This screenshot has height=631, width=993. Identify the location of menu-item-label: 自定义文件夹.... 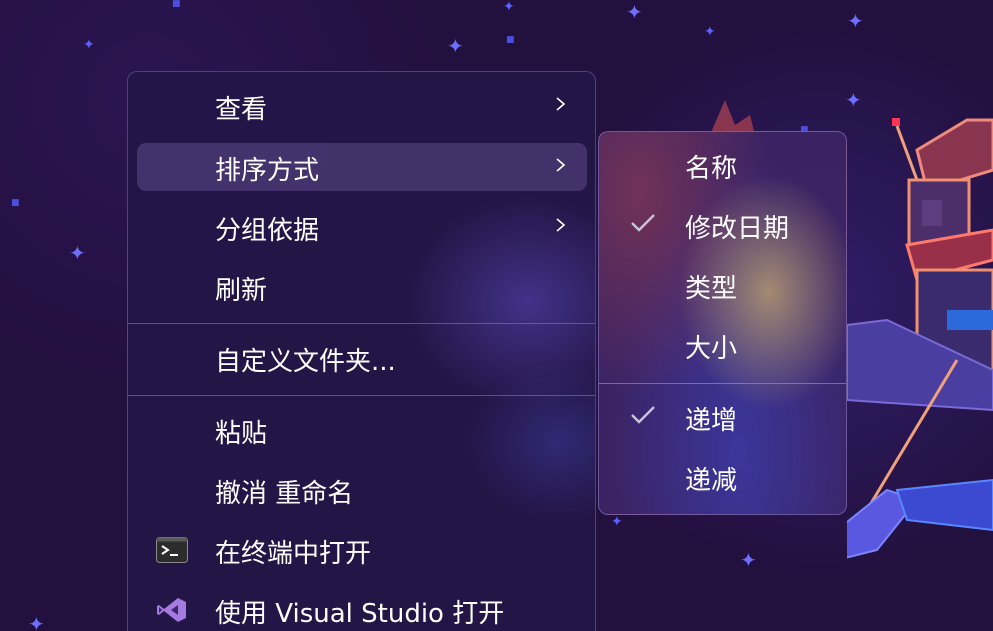
(305, 362).